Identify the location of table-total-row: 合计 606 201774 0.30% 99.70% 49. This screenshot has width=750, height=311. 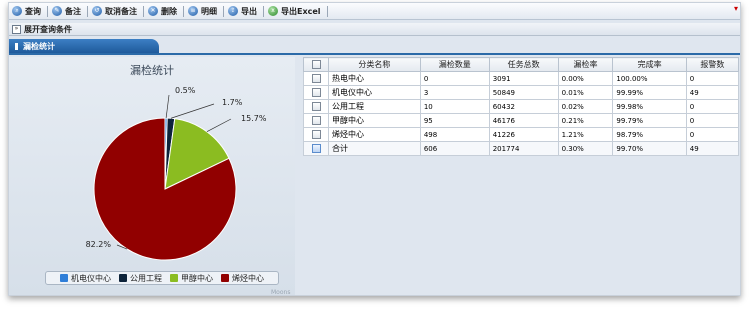
(521, 148).